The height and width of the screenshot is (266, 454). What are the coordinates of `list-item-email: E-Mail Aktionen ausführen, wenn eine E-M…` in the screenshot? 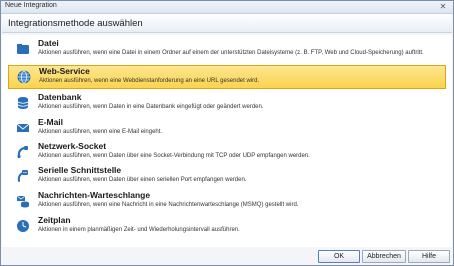 It's located at (227, 129).